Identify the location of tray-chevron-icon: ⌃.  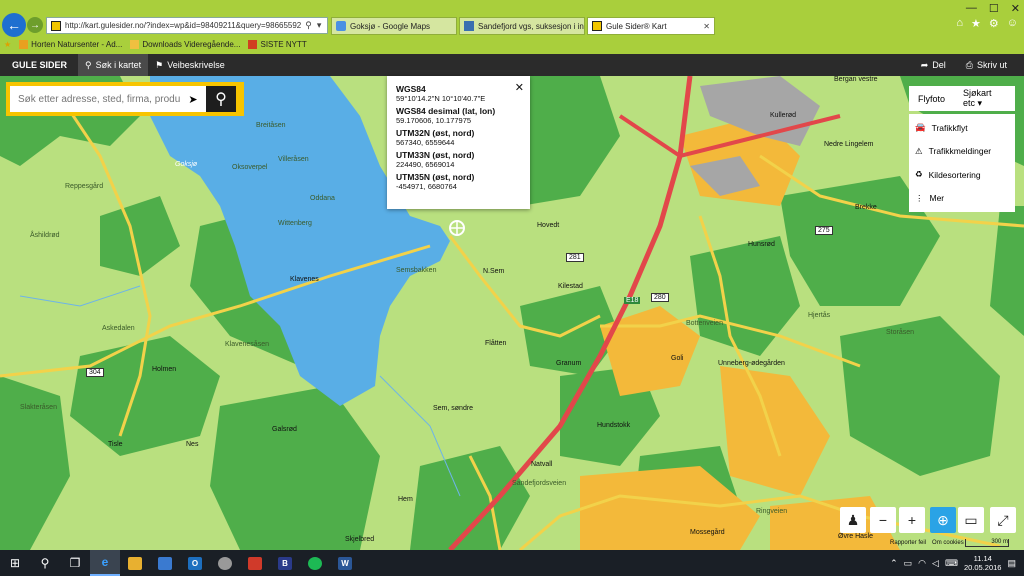
(894, 563).